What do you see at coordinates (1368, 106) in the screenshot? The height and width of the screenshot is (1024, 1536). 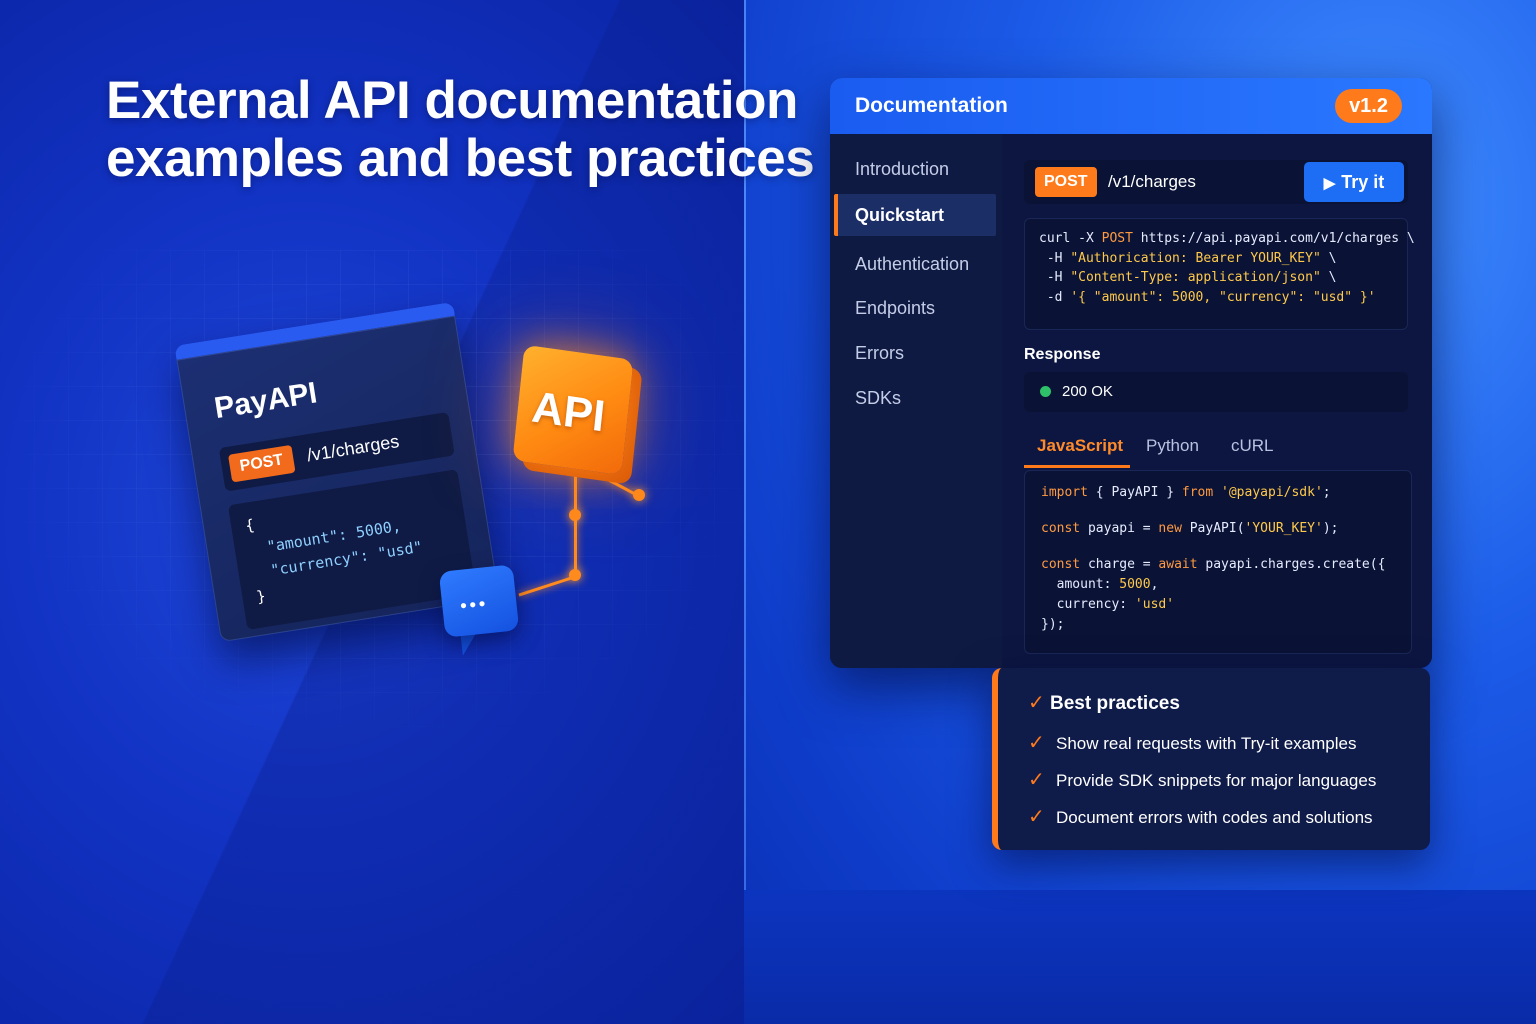 I see `version-badge: v1.2` at bounding box center [1368, 106].